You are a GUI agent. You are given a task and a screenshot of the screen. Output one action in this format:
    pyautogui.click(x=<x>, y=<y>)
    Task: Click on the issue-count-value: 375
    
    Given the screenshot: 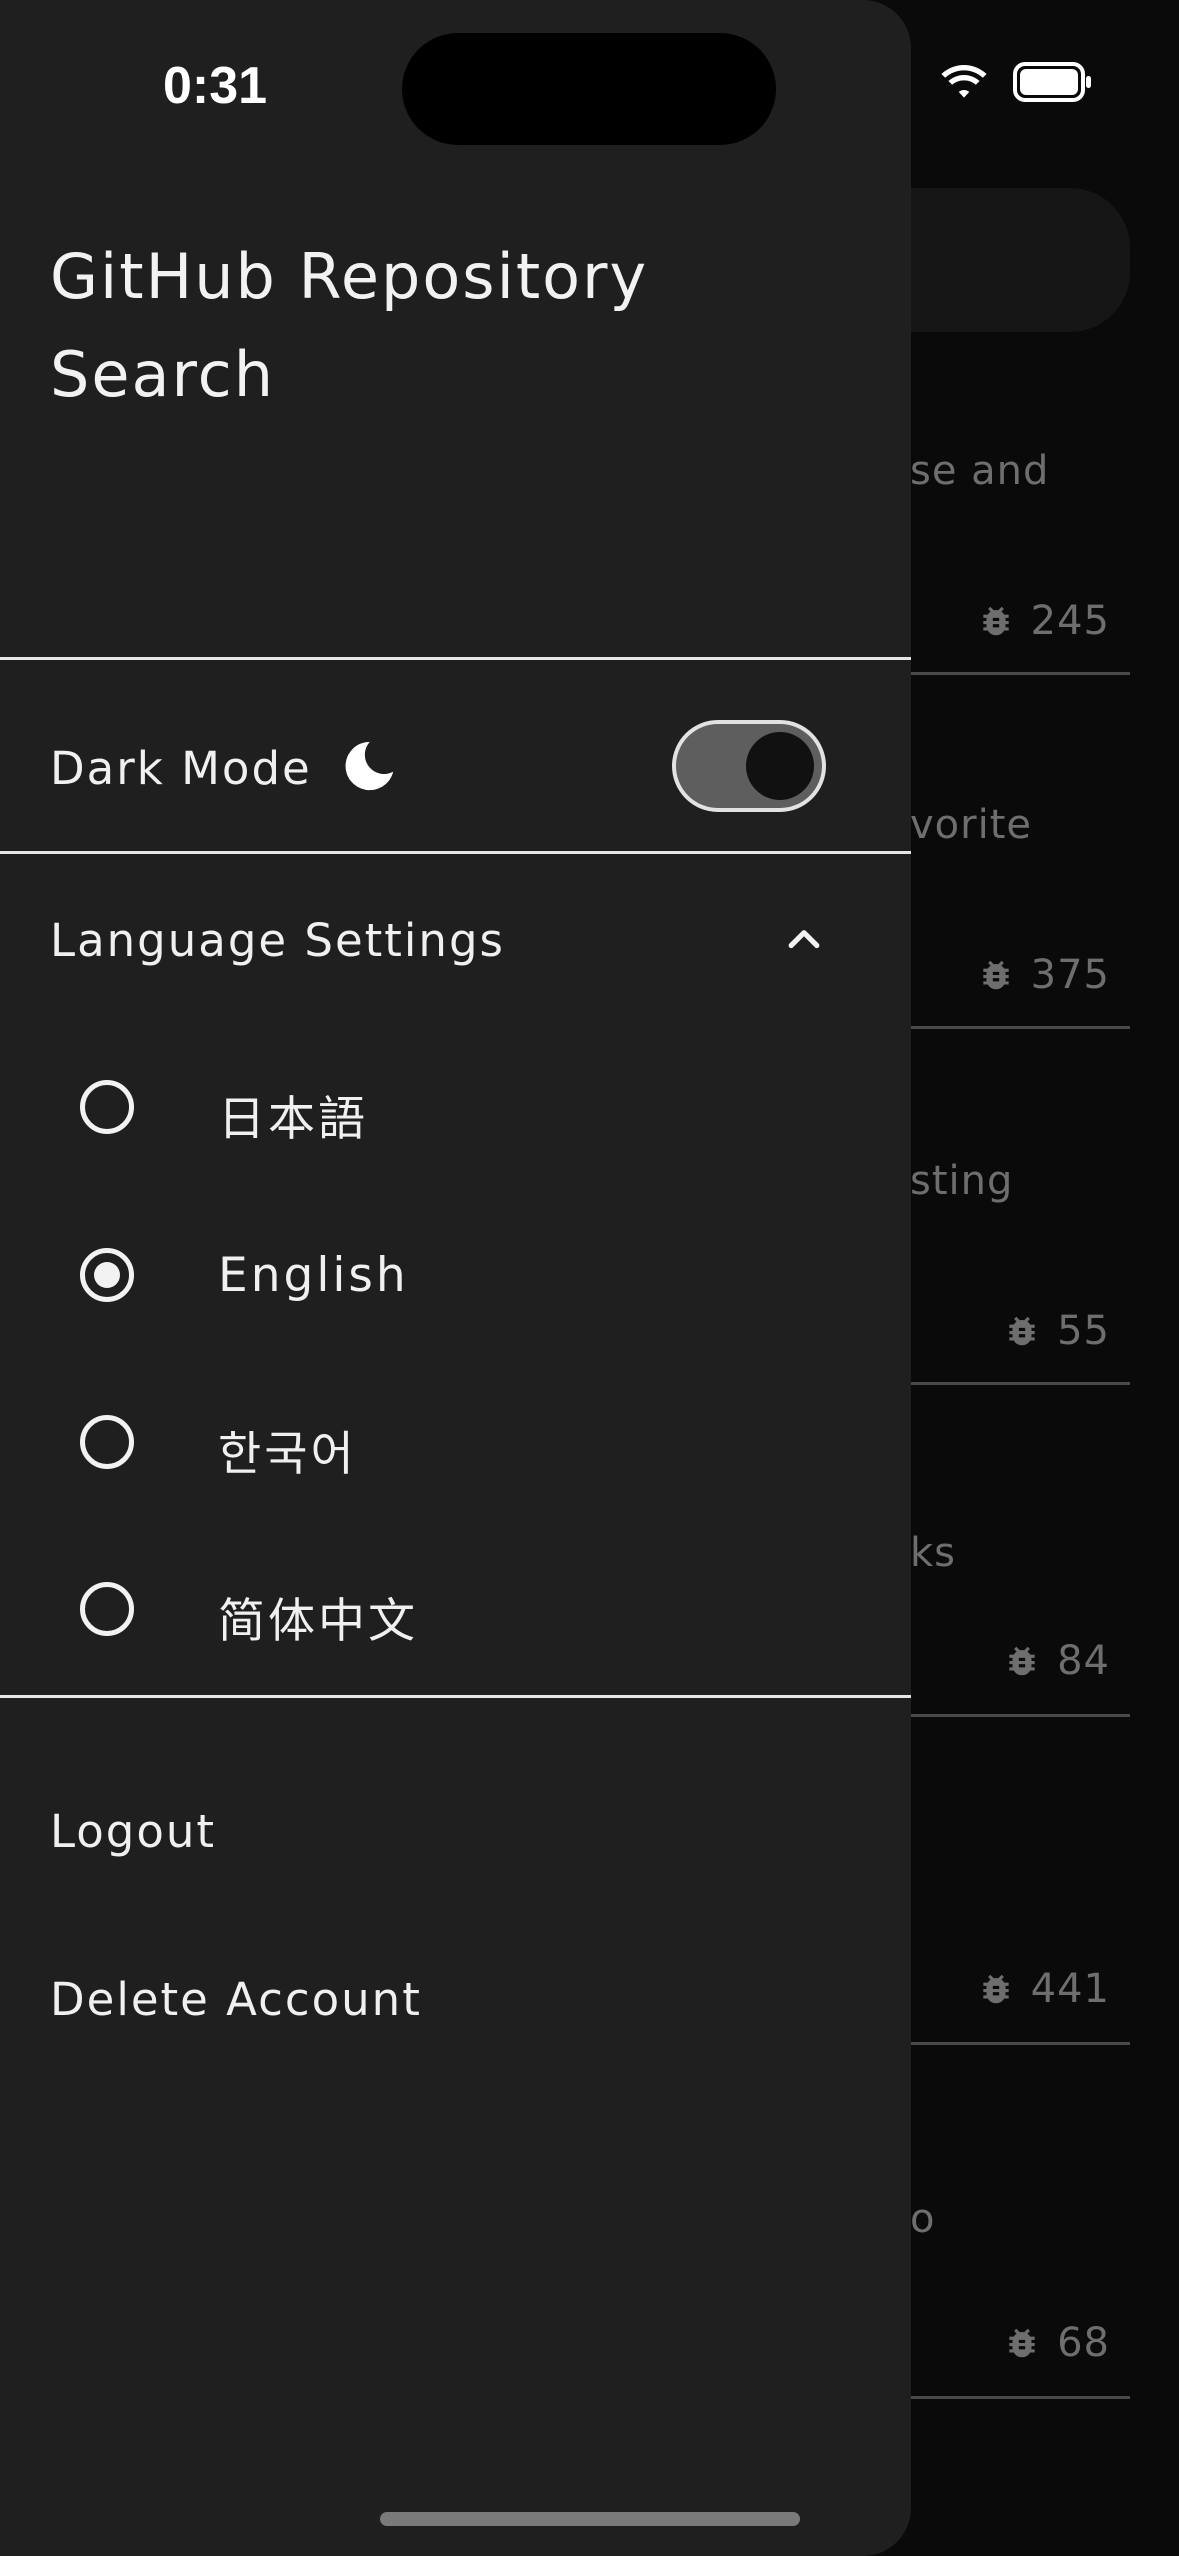 What is the action you would take?
    pyautogui.click(x=1070, y=975)
    